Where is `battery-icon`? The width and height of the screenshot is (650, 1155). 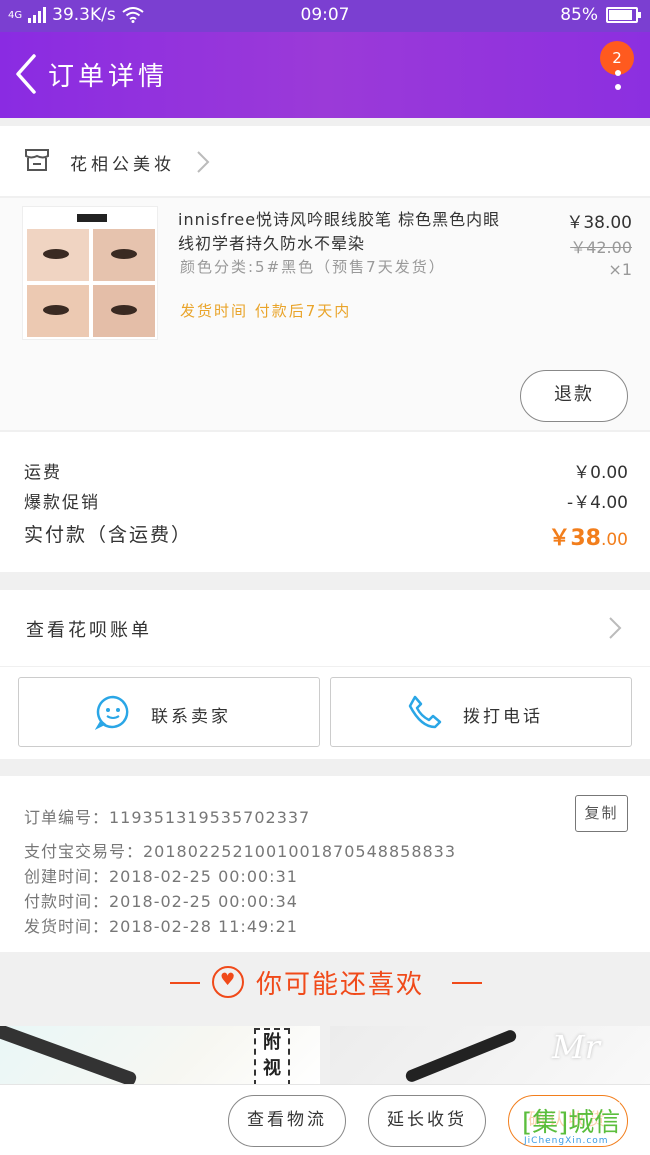 battery-icon is located at coordinates (623, 15).